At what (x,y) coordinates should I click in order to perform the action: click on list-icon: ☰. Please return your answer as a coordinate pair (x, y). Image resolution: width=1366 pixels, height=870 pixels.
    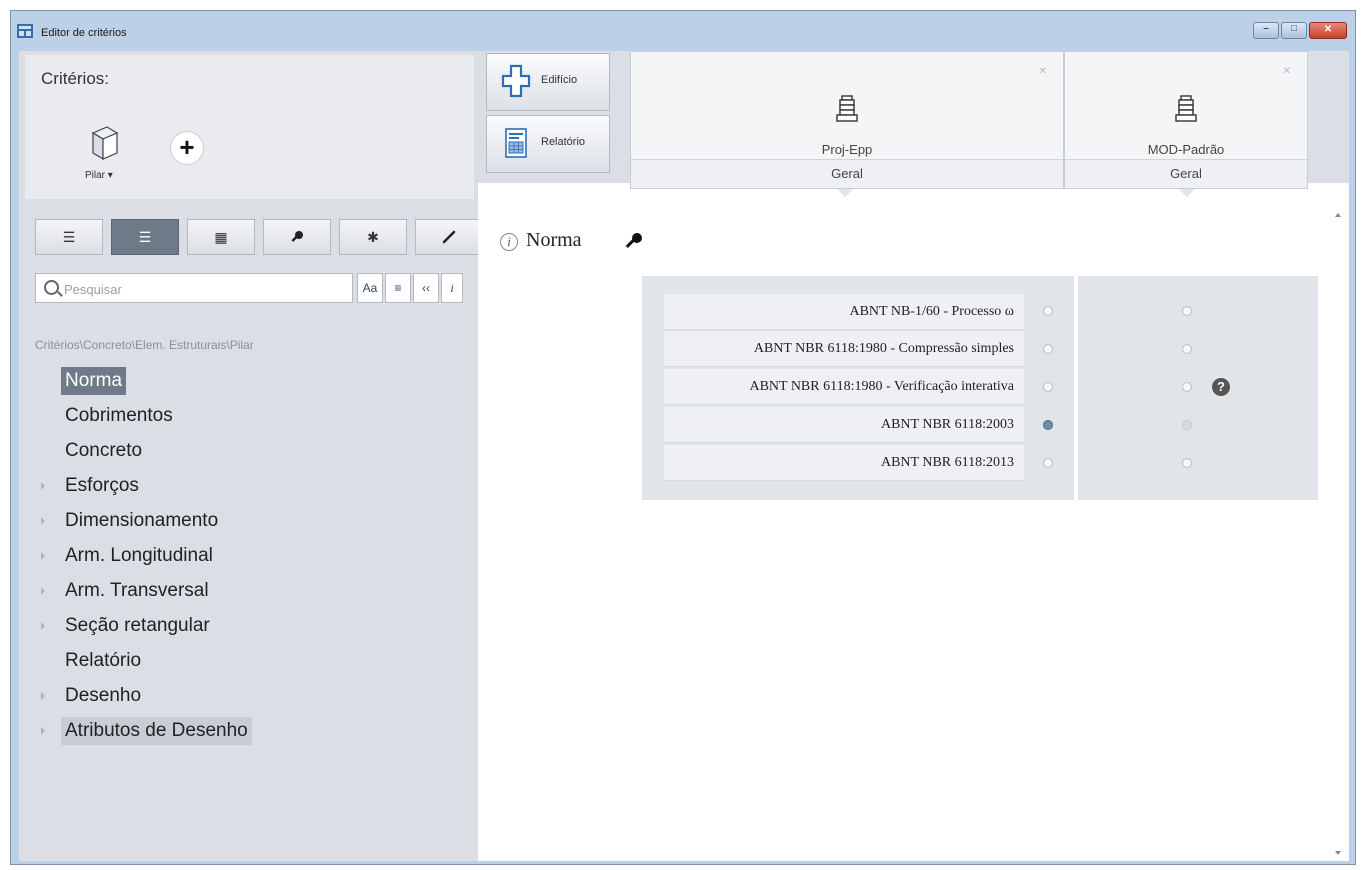
    Looking at the image, I should click on (69, 236).